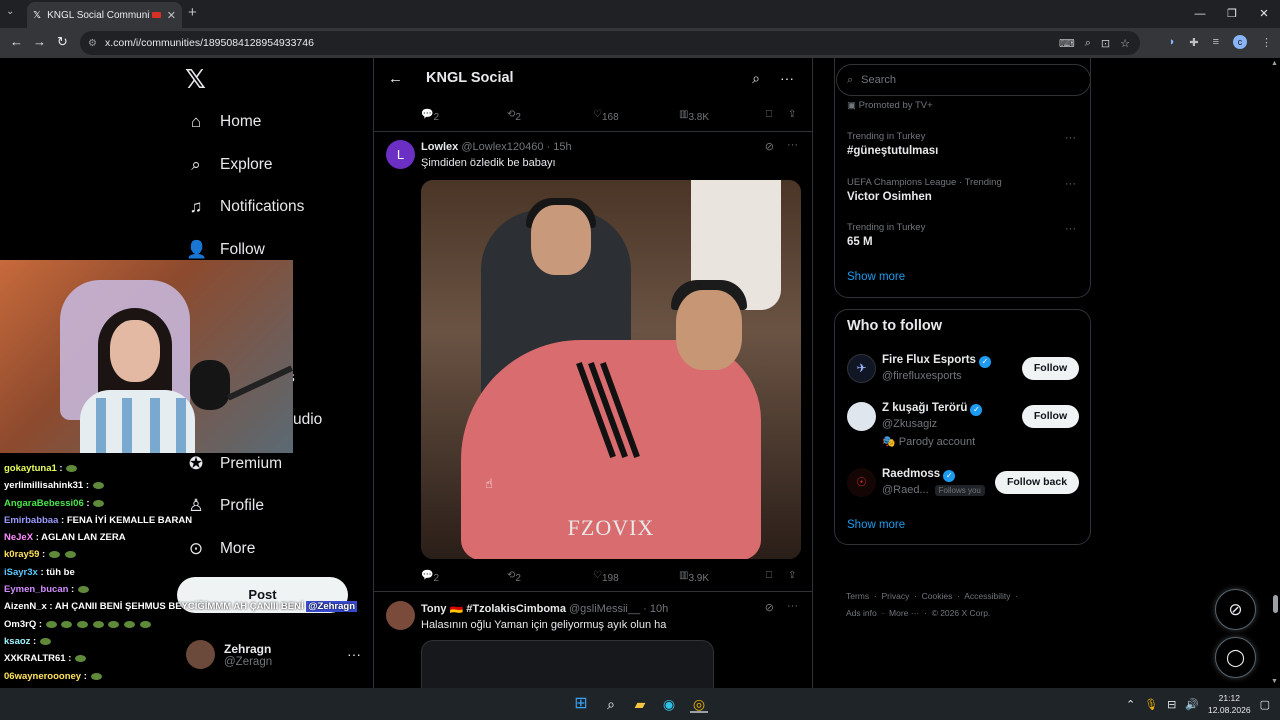 The image size is (1280, 720). I want to click on chat-username: NeJeX, so click(18, 537).